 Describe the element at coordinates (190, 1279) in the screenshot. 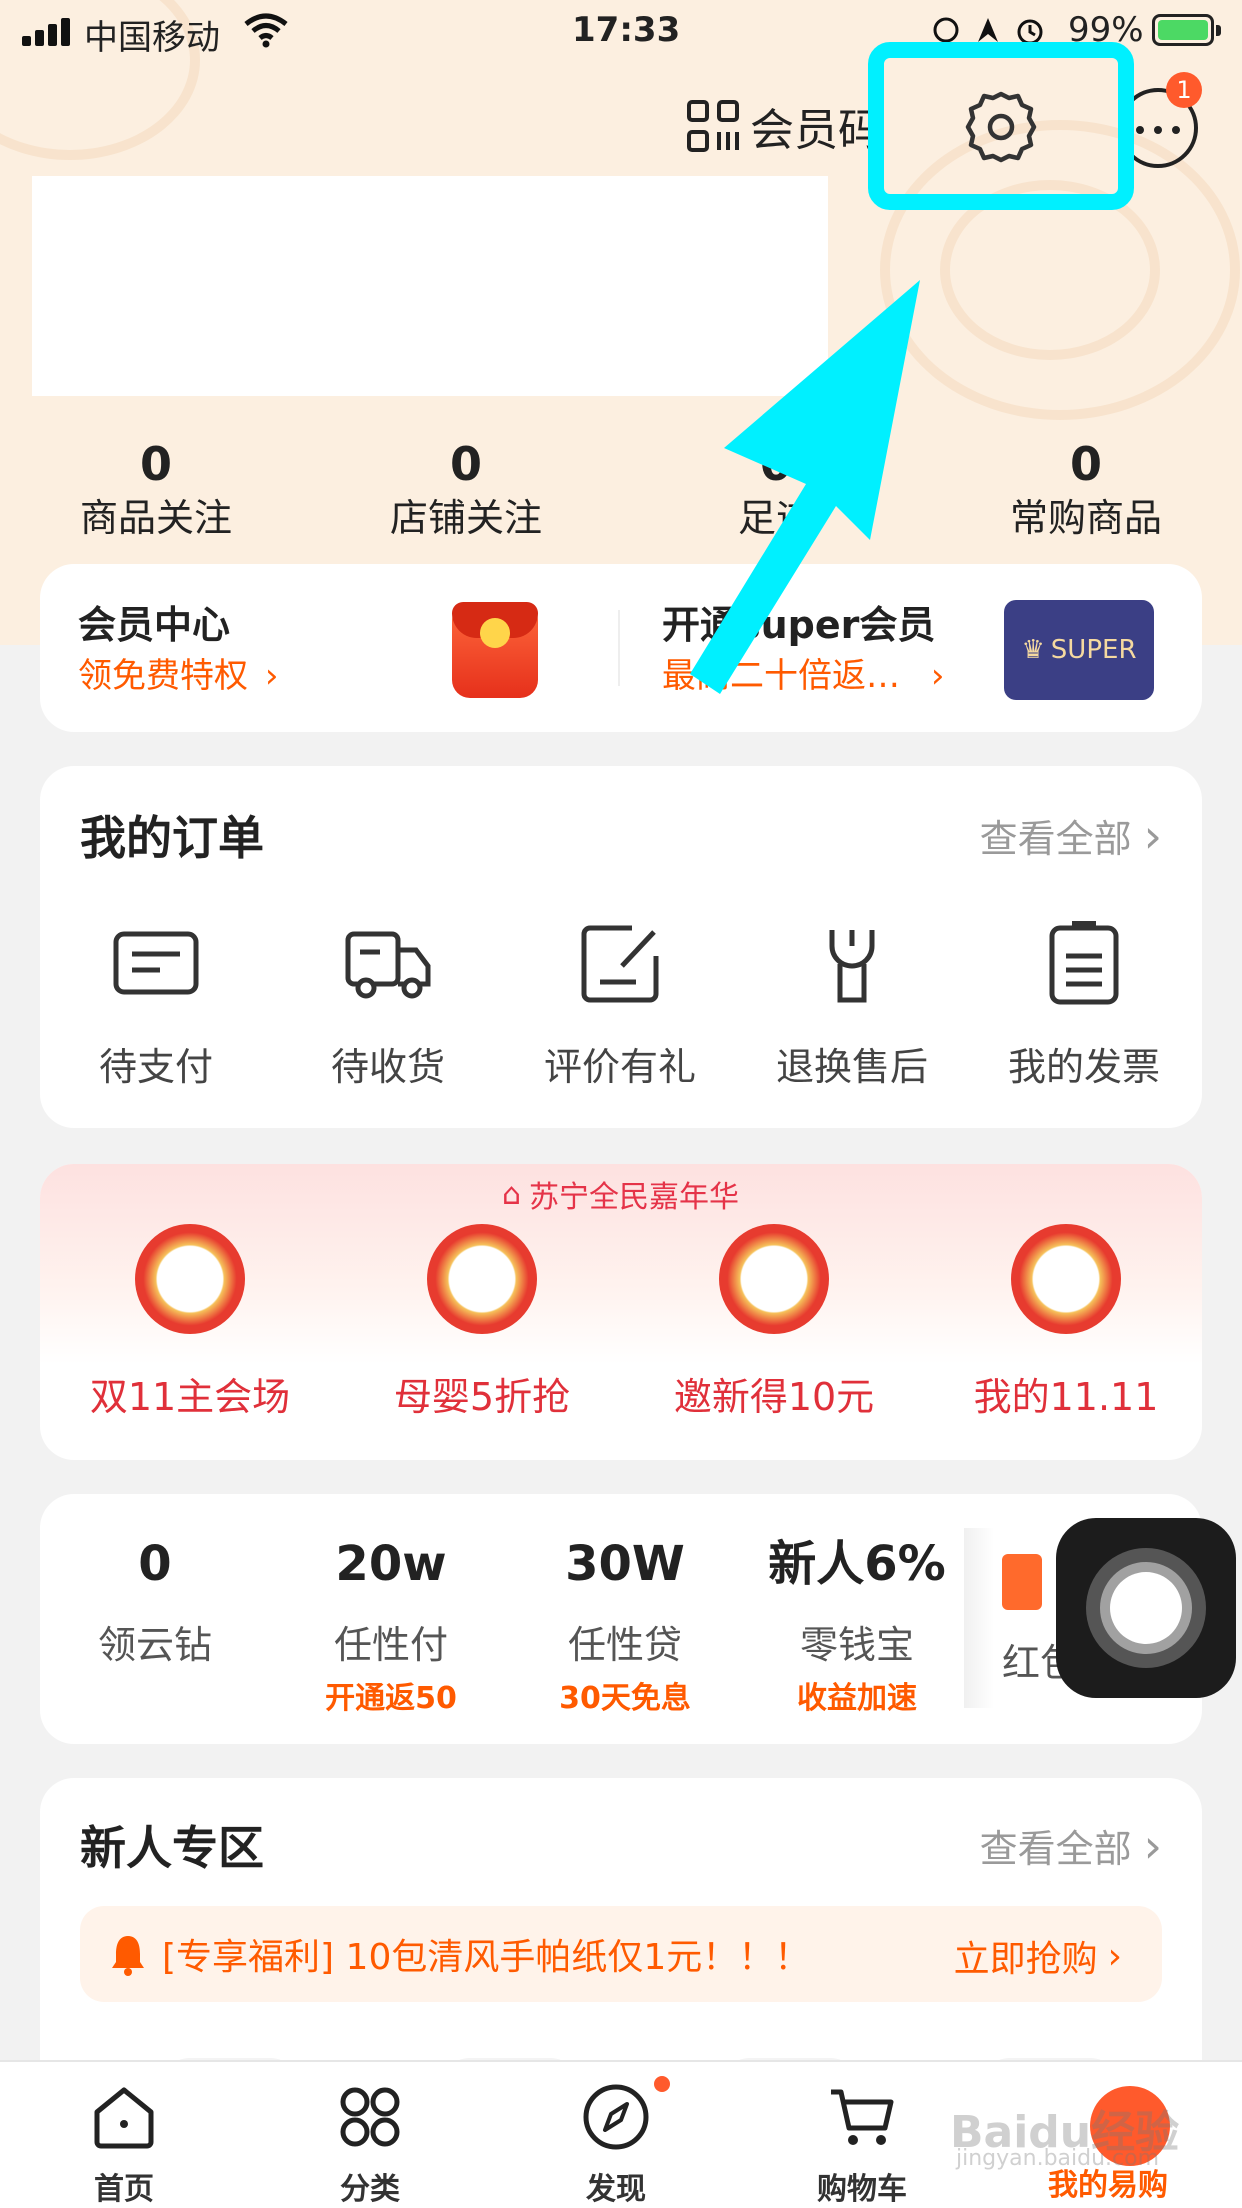

I see `appliance-icon` at that location.